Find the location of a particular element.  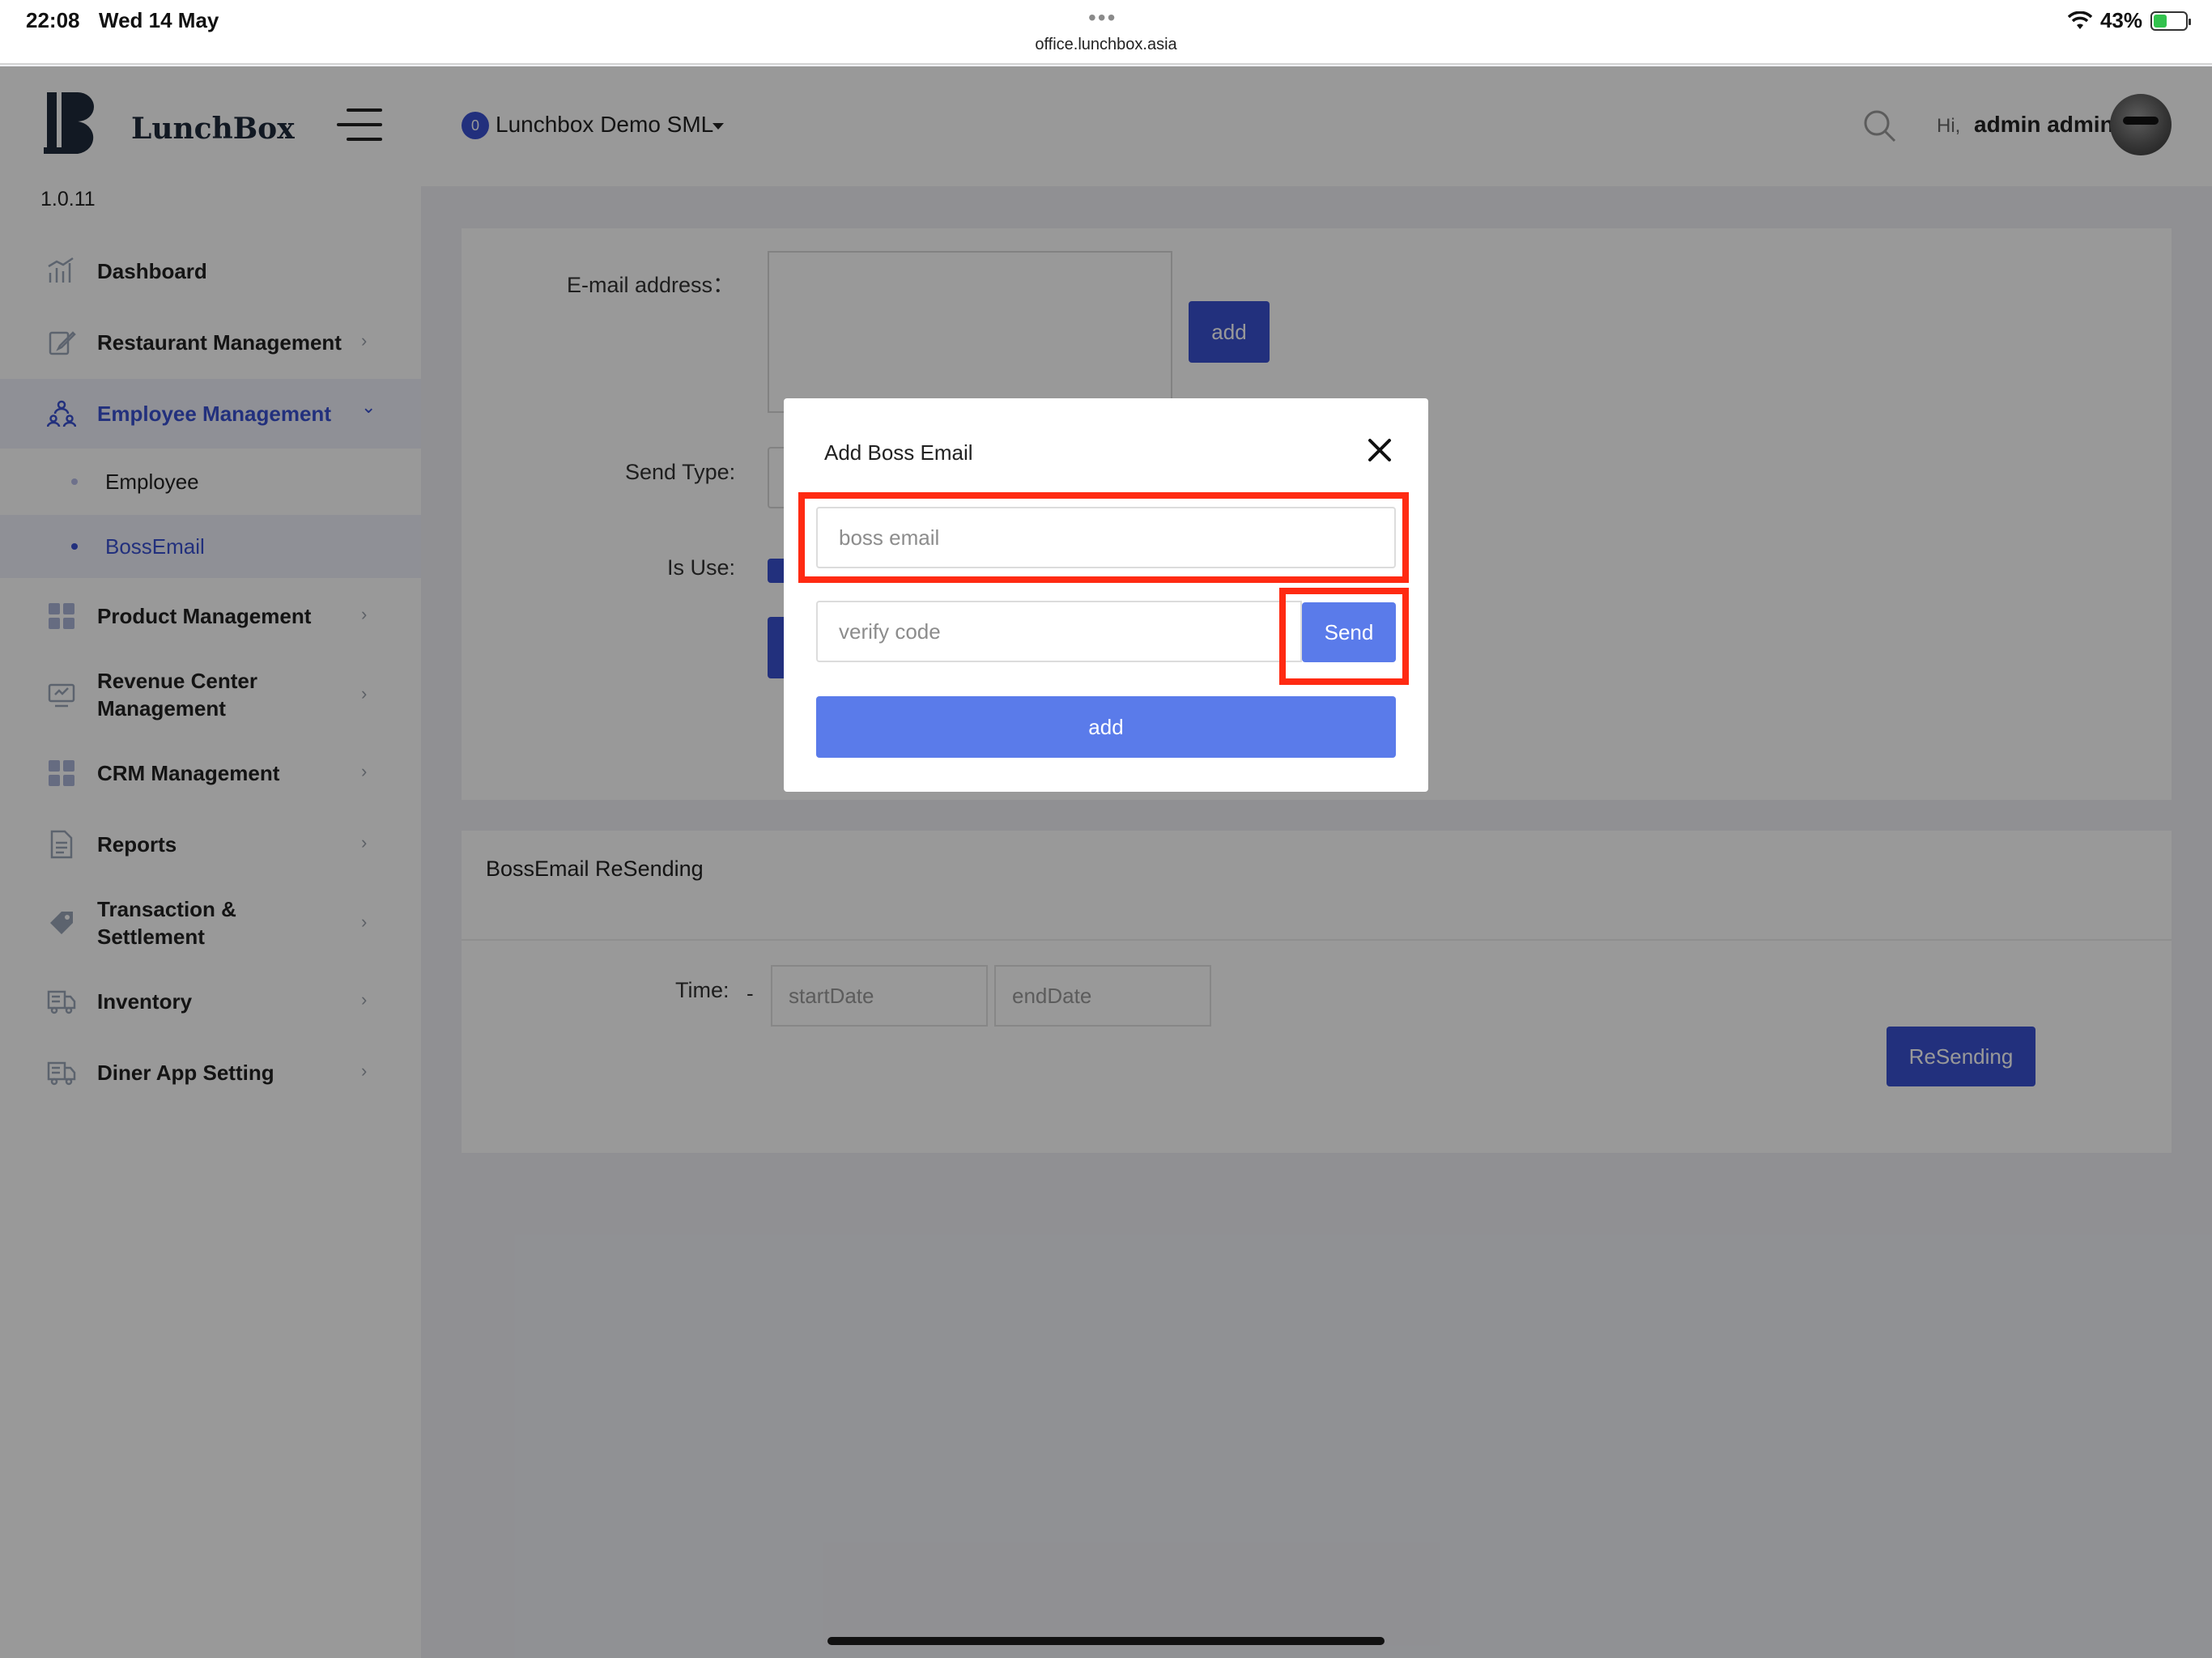

status-date: Wed 14 May is located at coordinates (159, 20).